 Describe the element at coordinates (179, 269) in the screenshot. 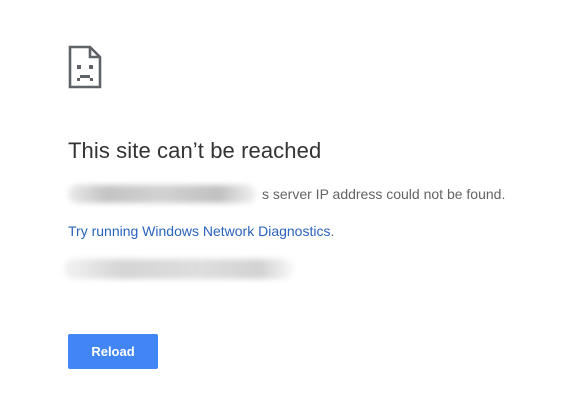

I see `redacted-error-code` at that location.